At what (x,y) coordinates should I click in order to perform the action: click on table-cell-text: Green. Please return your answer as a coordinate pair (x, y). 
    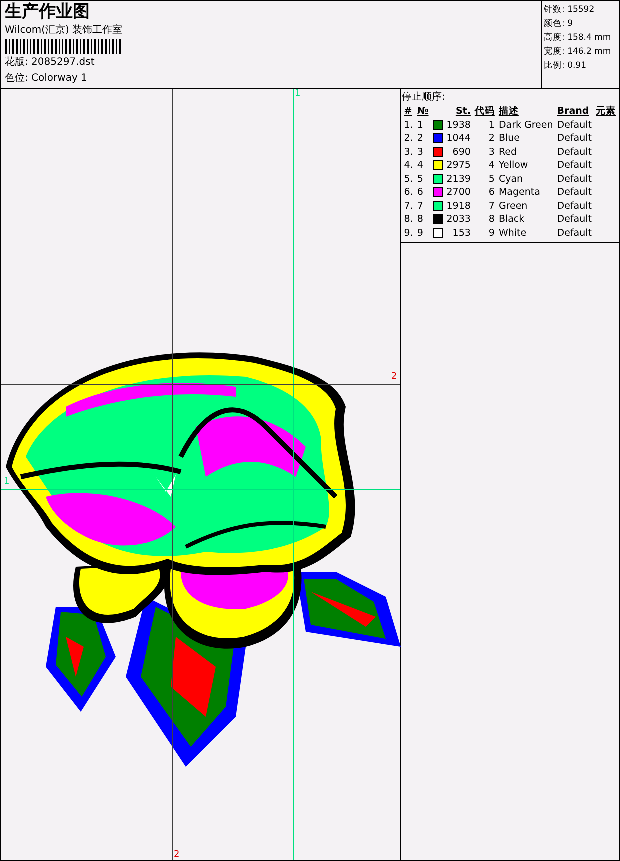
    Looking at the image, I should click on (513, 206).